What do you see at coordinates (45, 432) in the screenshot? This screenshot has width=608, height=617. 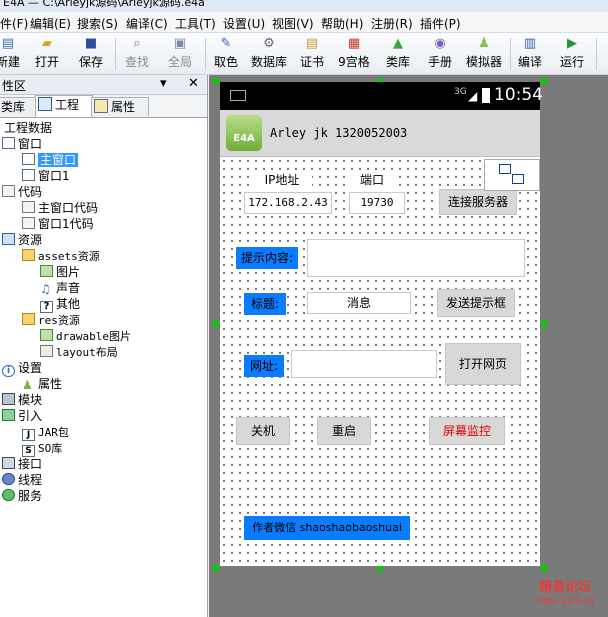 I see `tree-item-jar: J JAR包` at bounding box center [45, 432].